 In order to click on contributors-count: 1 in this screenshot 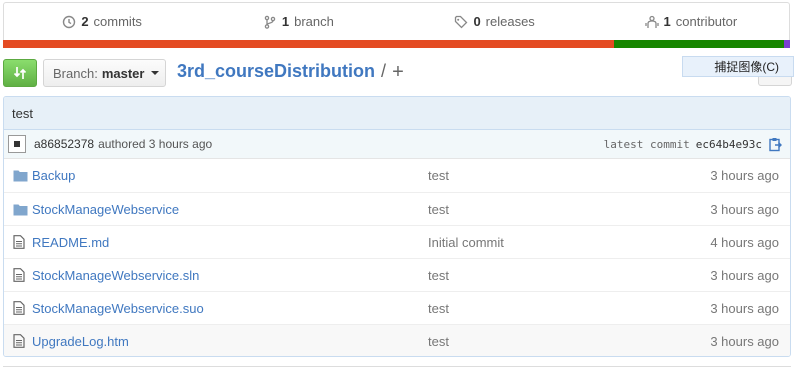, I will do `click(667, 21)`.